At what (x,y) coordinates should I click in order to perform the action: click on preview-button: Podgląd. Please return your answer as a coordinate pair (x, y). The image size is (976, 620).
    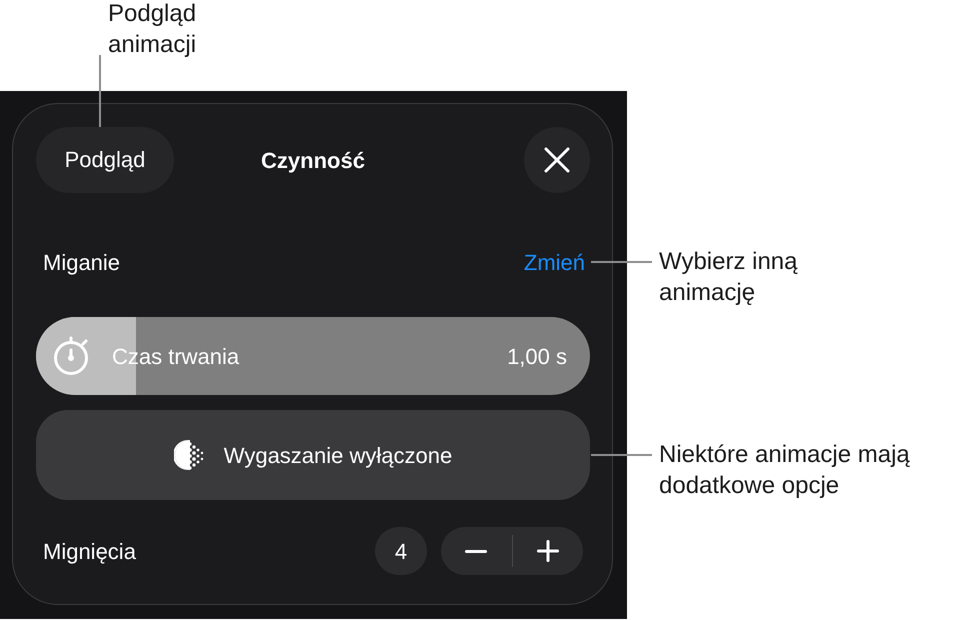
    Looking at the image, I should click on (105, 160).